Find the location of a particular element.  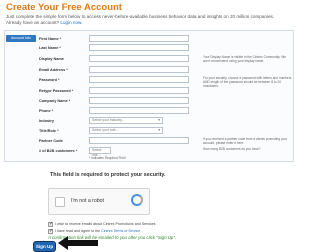

password-field is located at coordinates (139, 79).